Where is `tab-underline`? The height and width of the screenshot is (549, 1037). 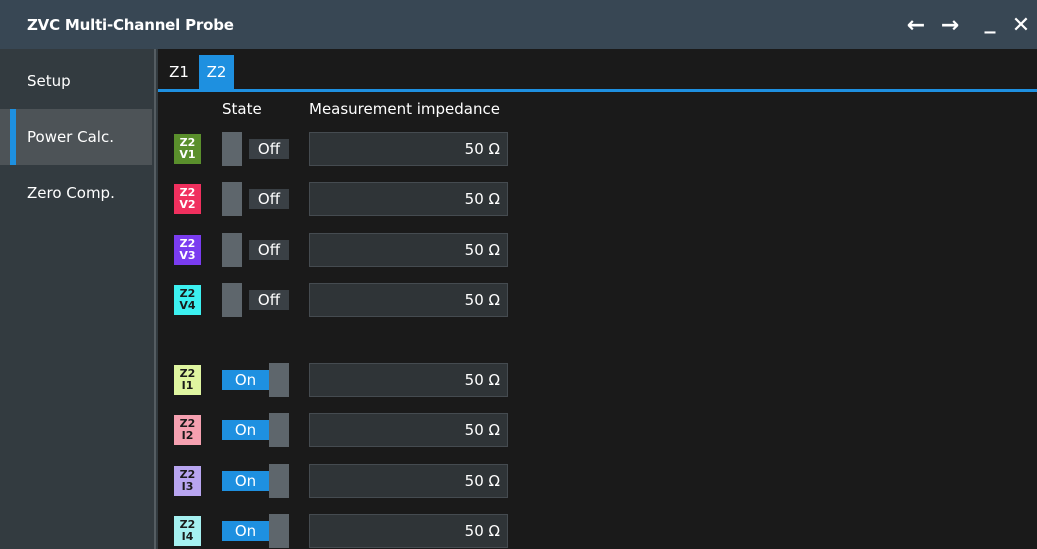
tab-underline is located at coordinates (597, 90).